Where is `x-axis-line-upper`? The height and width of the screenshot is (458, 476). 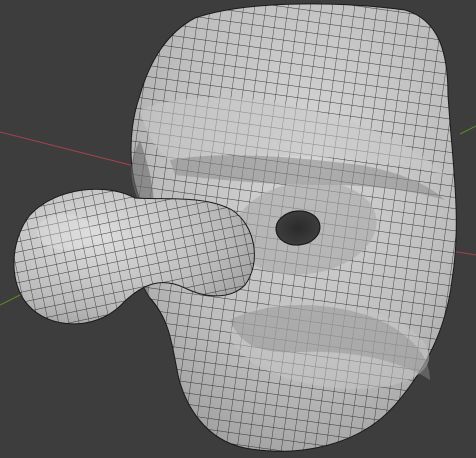
x-axis-line-upper is located at coordinates (467, 130).